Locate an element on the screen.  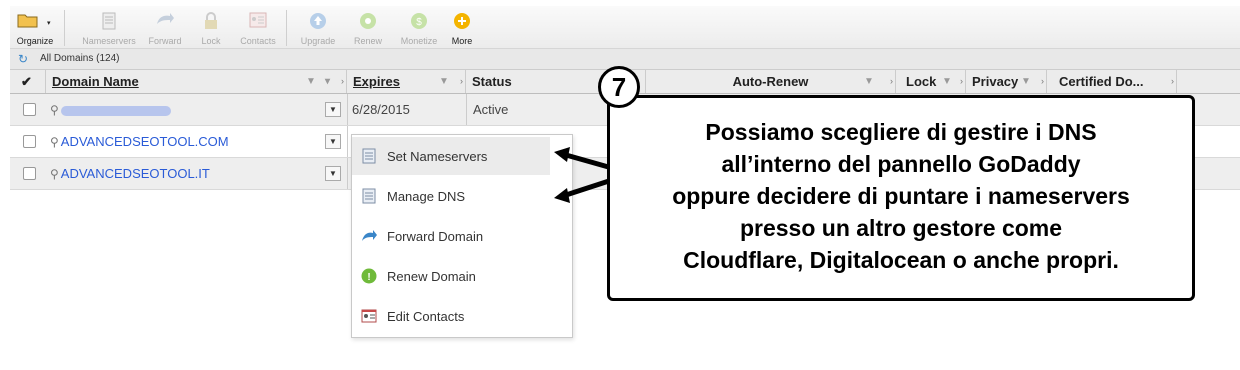
column-domain-label: Domain Name is located at coordinates (95, 81).